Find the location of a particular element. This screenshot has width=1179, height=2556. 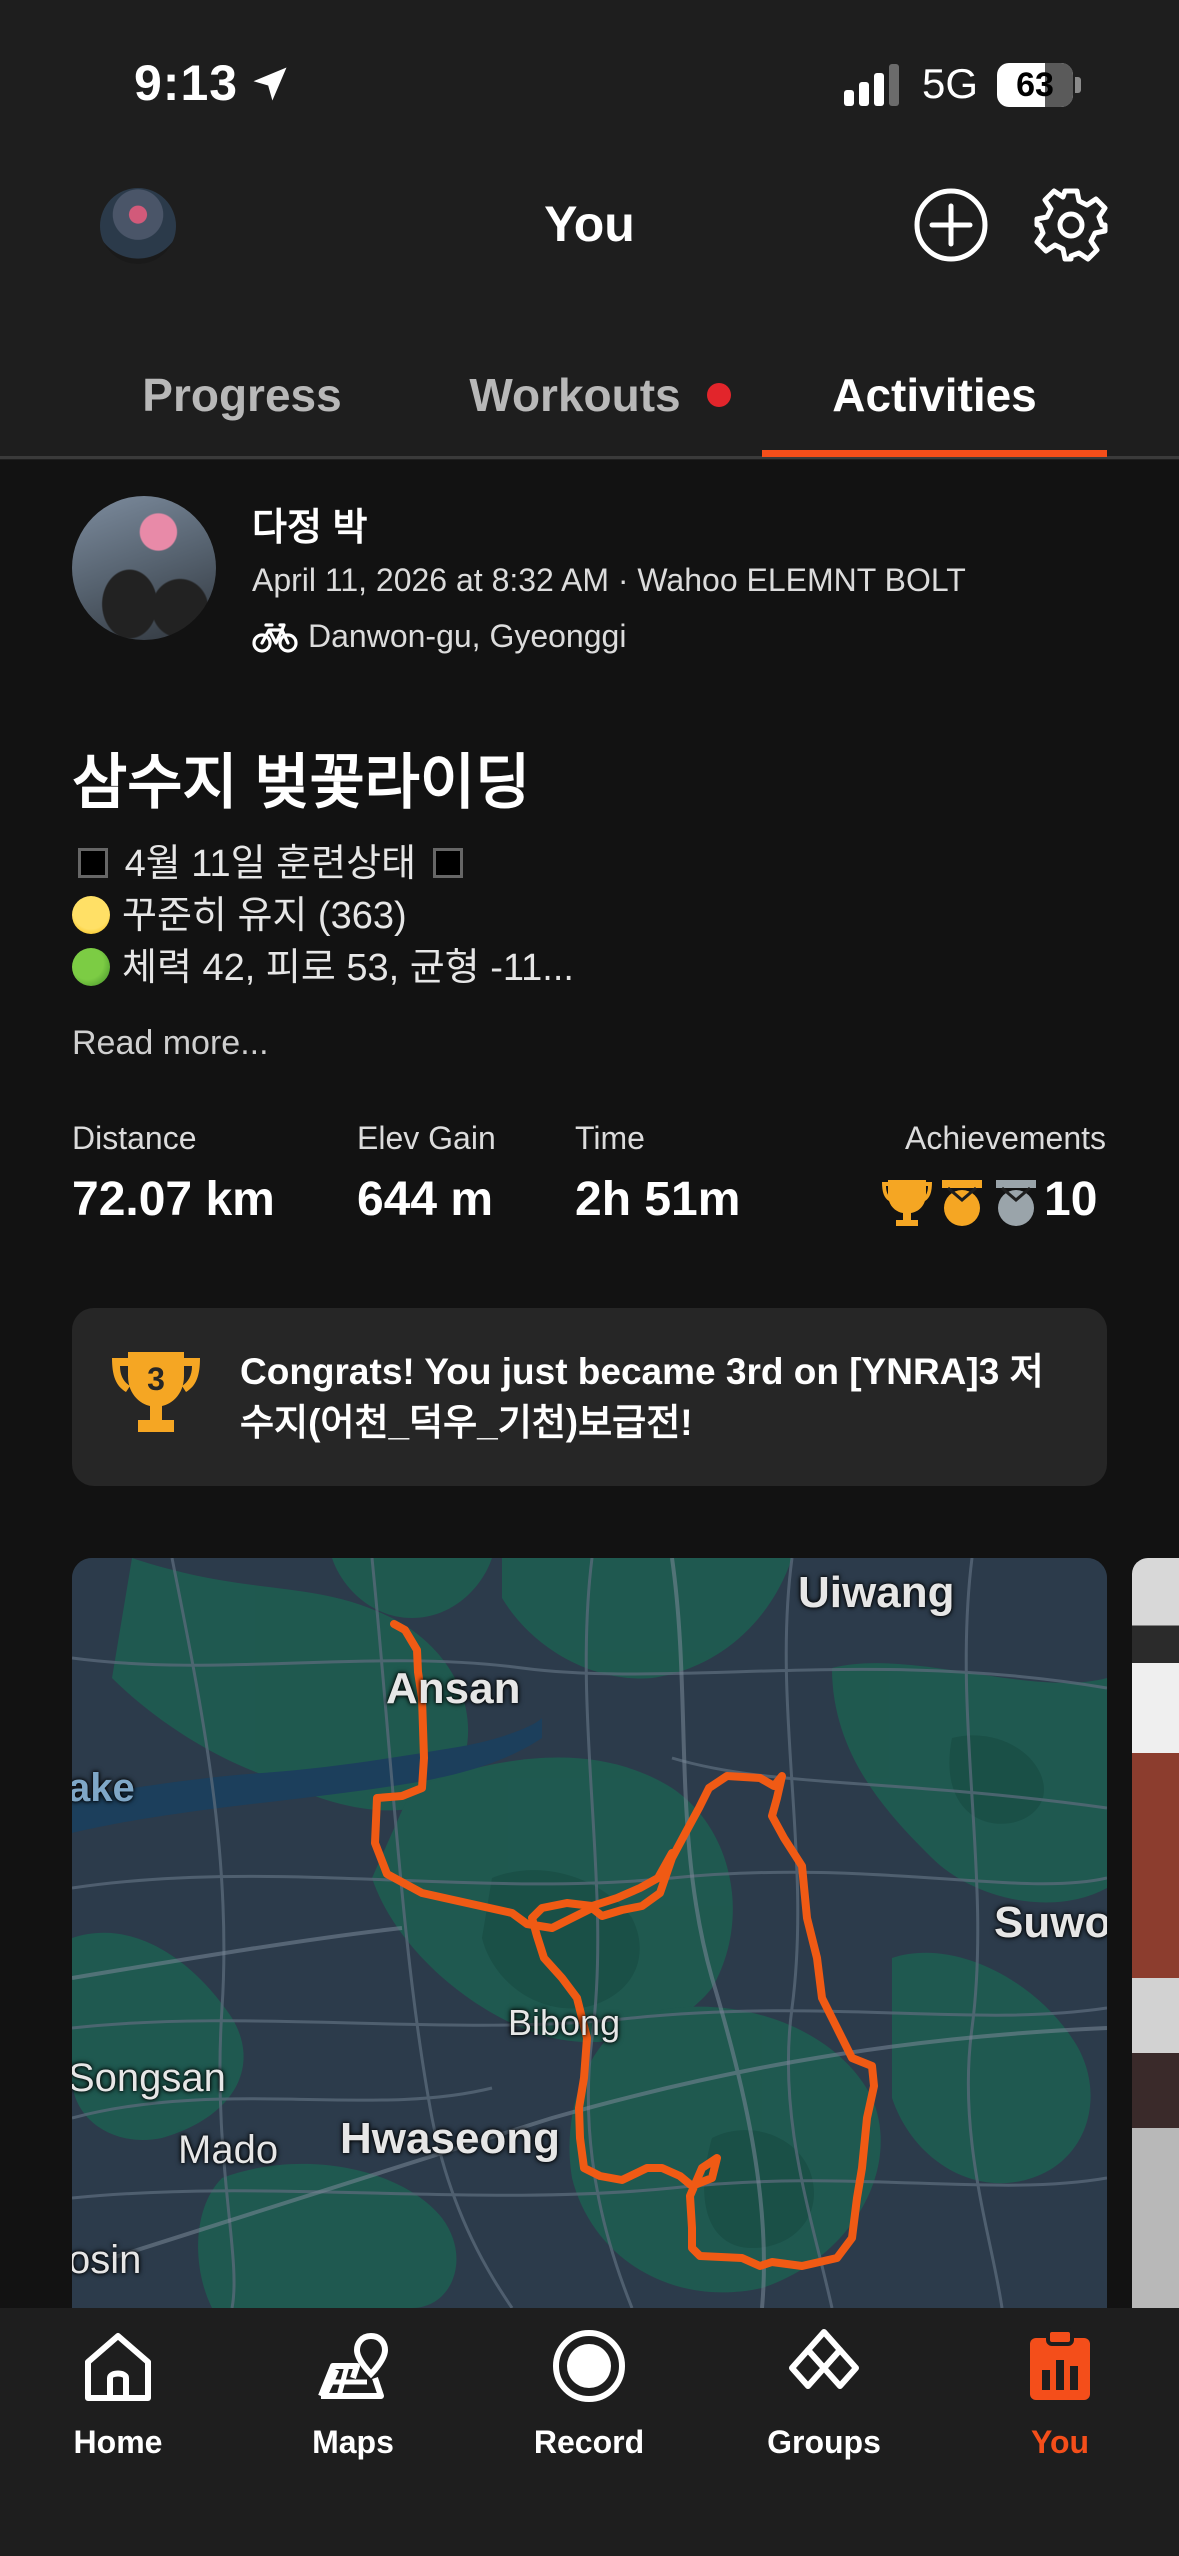

tab-label: Workouts is located at coordinates (575, 395).